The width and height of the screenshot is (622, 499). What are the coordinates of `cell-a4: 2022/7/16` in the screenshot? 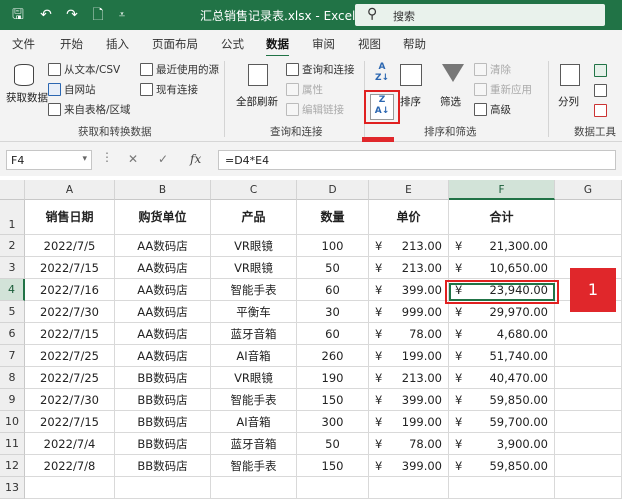 It's located at (70, 290).